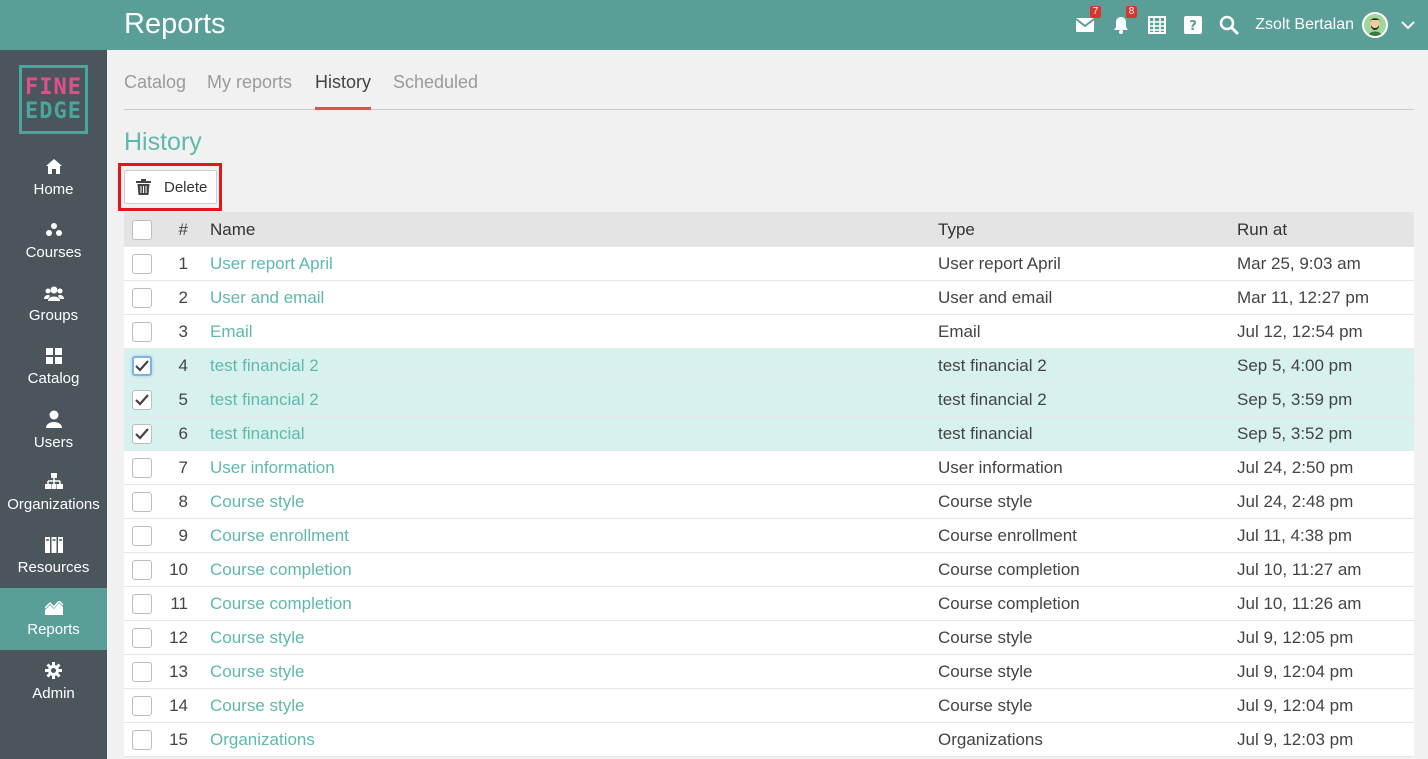 Image resolution: width=1428 pixels, height=759 pixels. I want to click on catalog-icon, so click(53, 355).